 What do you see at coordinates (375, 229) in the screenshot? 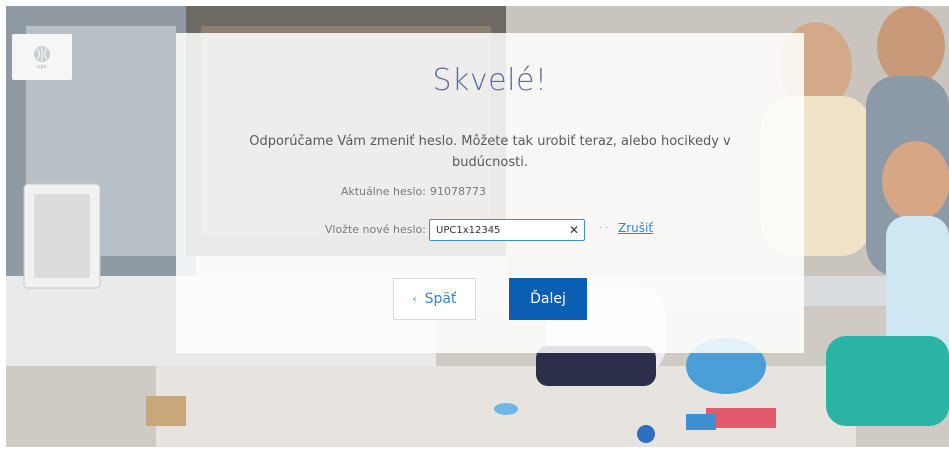
I see `new-password-label: Vložte nové heslo:` at bounding box center [375, 229].